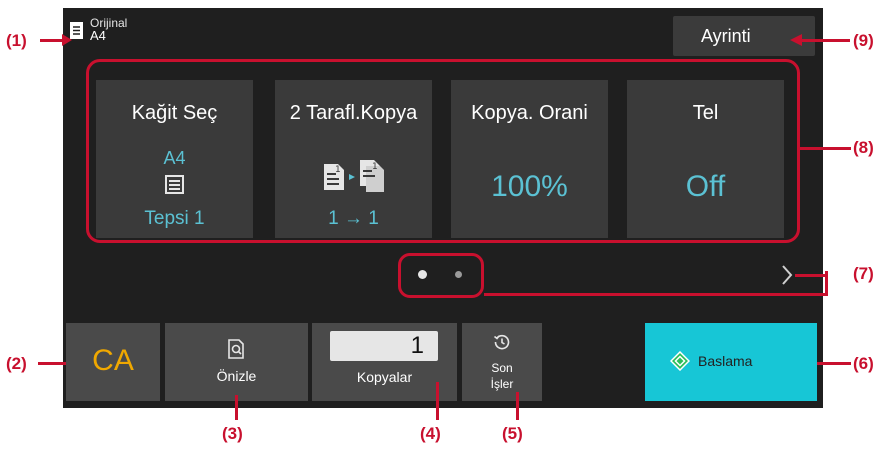 This screenshot has width=890, height=457. I want to click on start-diamond-icon, so click(680, 361).